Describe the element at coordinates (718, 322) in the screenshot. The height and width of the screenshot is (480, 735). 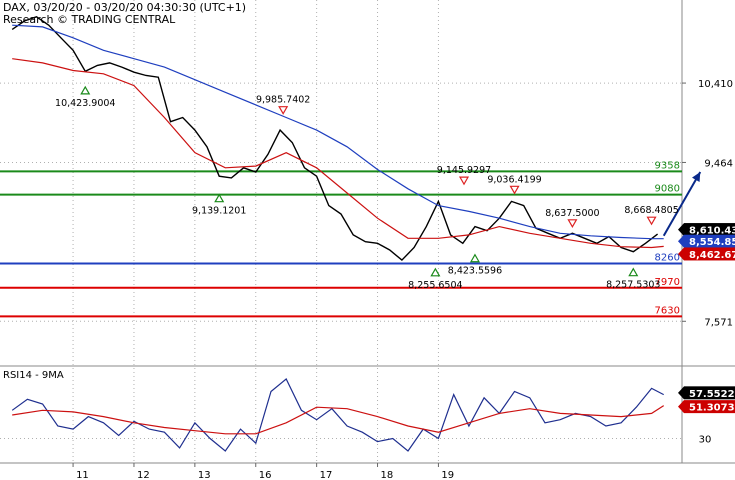
I see `y-tick-label: 7,571` at that location.